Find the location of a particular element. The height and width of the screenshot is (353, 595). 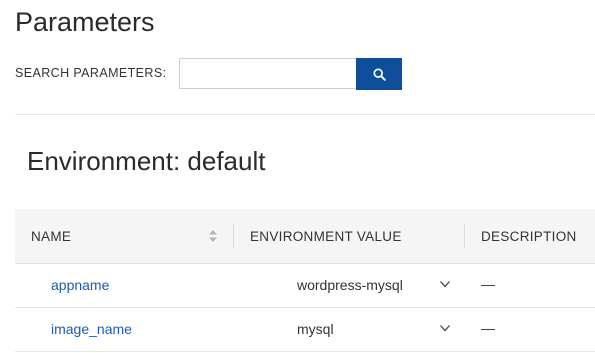

search-button is located at coordinates (379, 74).